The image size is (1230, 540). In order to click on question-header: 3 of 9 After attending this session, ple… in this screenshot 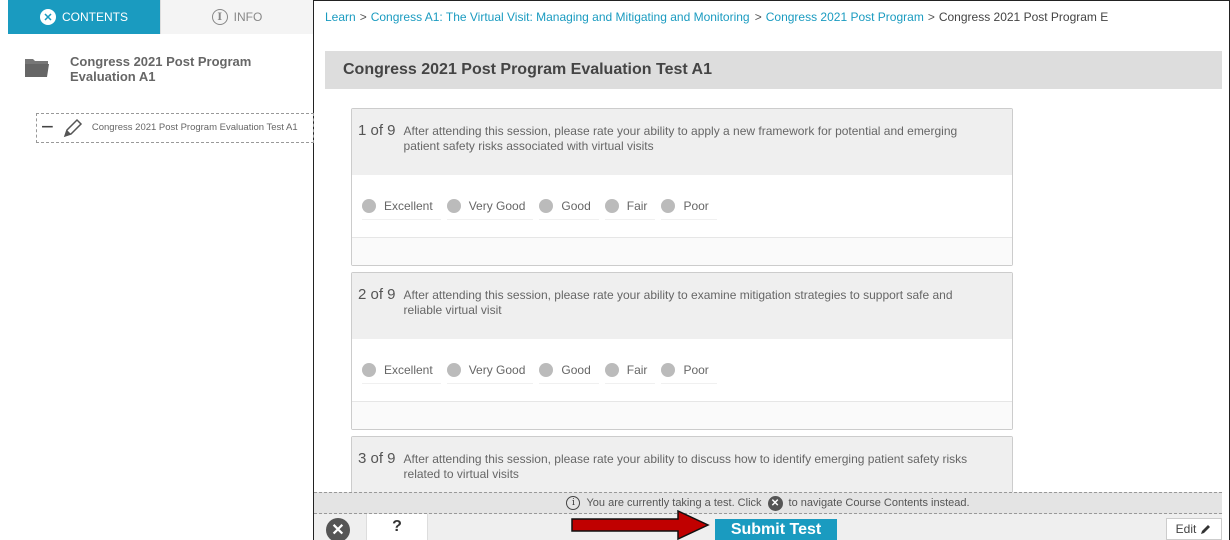, I will do `click(682, 465)`.